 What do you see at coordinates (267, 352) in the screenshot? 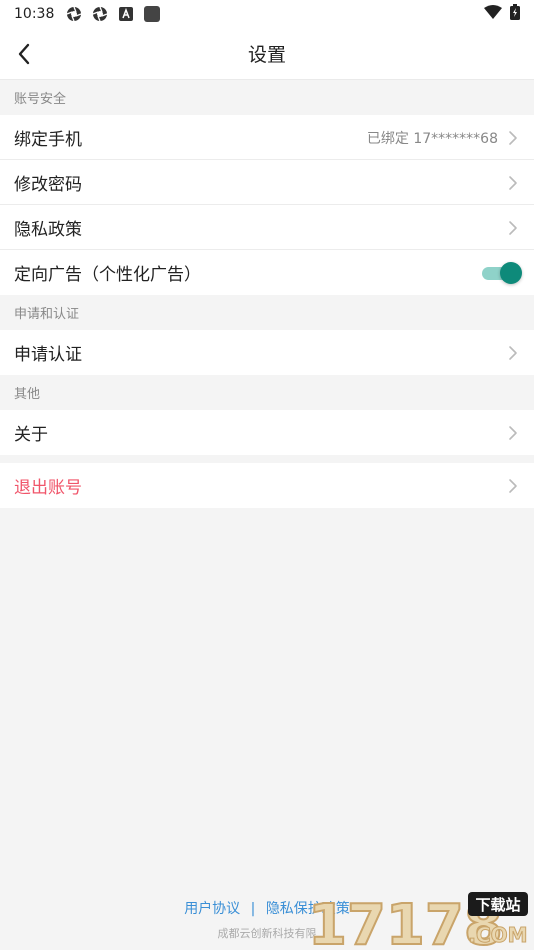
I see `apply-verify-row: 申请认证` at bounding box center [267, 352].